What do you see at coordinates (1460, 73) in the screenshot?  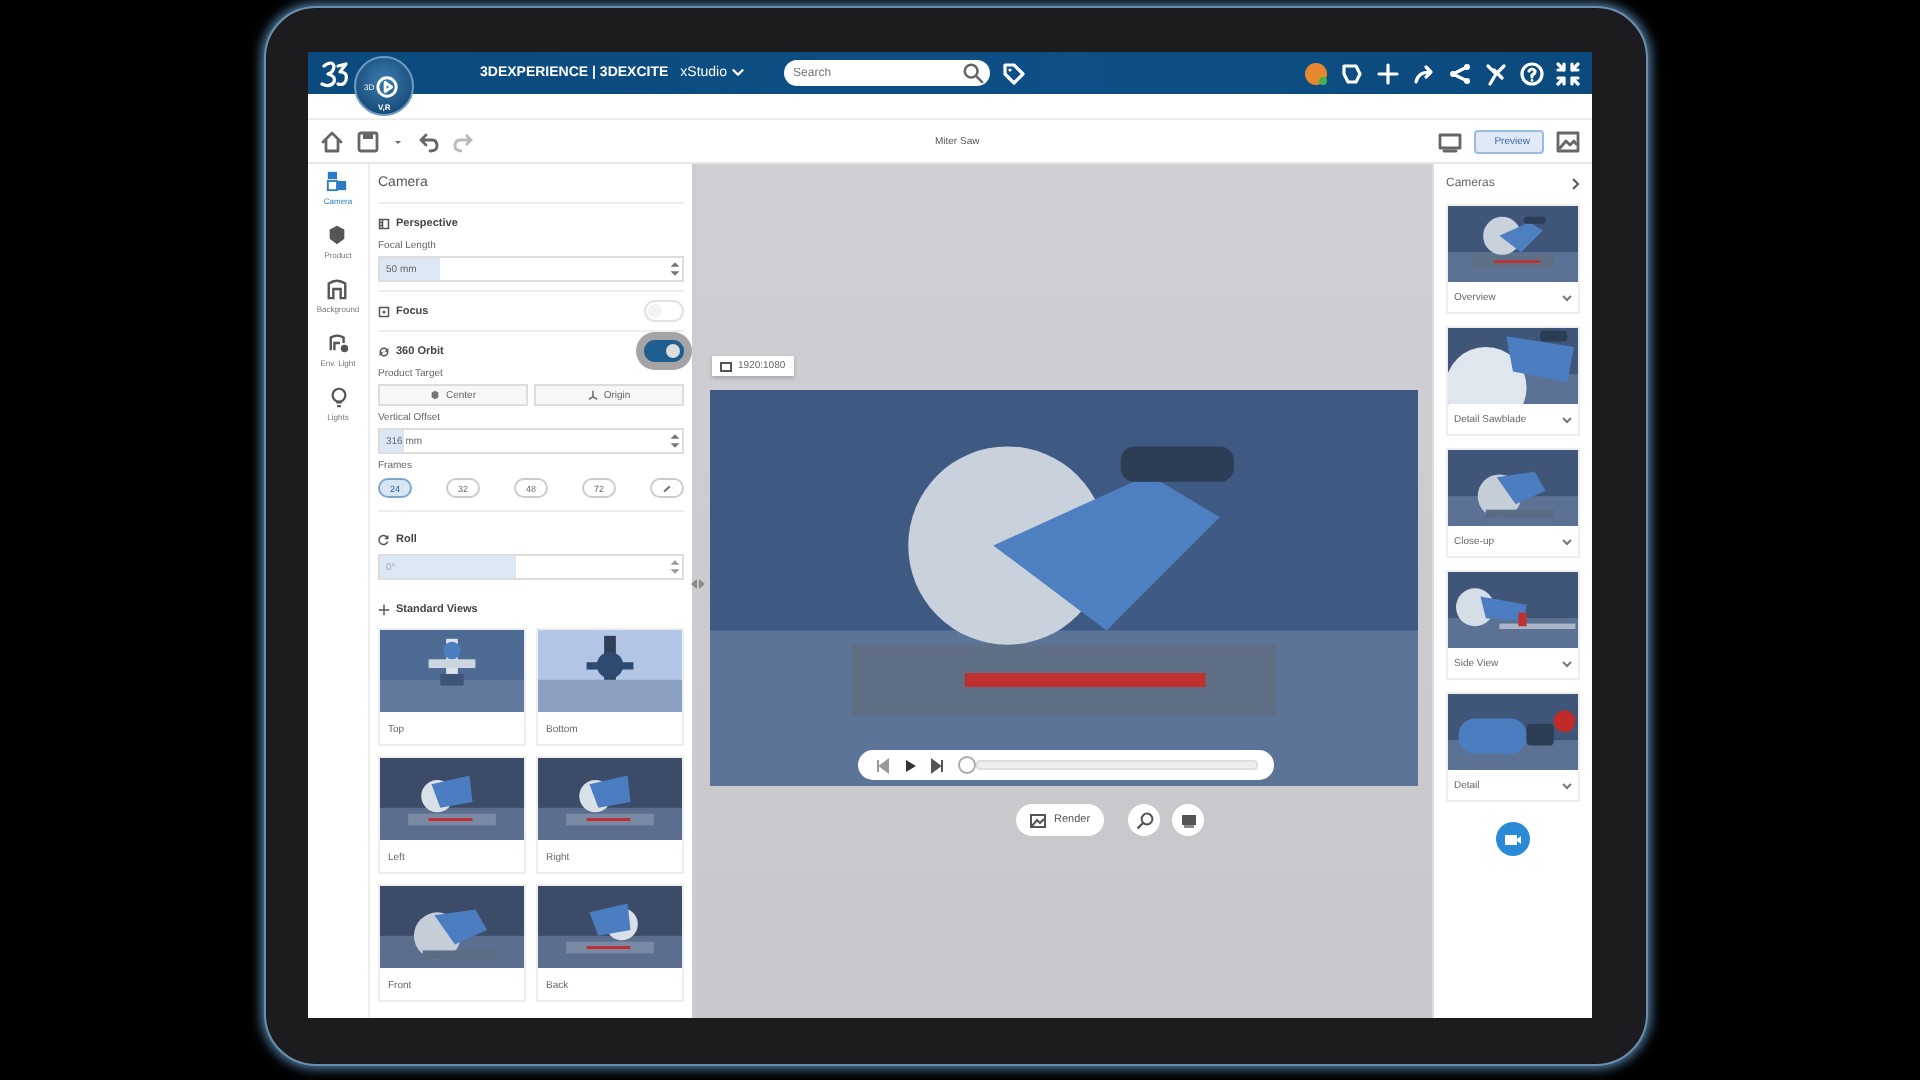 I see `network-icon` at bounding box center [1460, 73].